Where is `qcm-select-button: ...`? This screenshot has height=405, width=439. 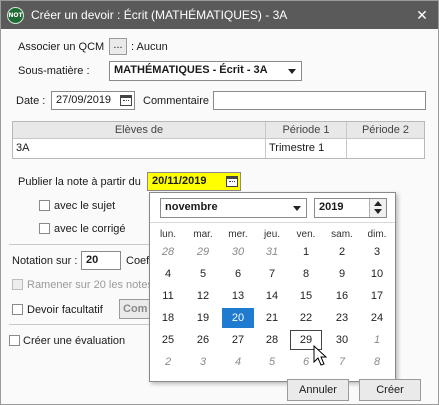
qcm-select-button: ... is located at coordinates (118, 46).